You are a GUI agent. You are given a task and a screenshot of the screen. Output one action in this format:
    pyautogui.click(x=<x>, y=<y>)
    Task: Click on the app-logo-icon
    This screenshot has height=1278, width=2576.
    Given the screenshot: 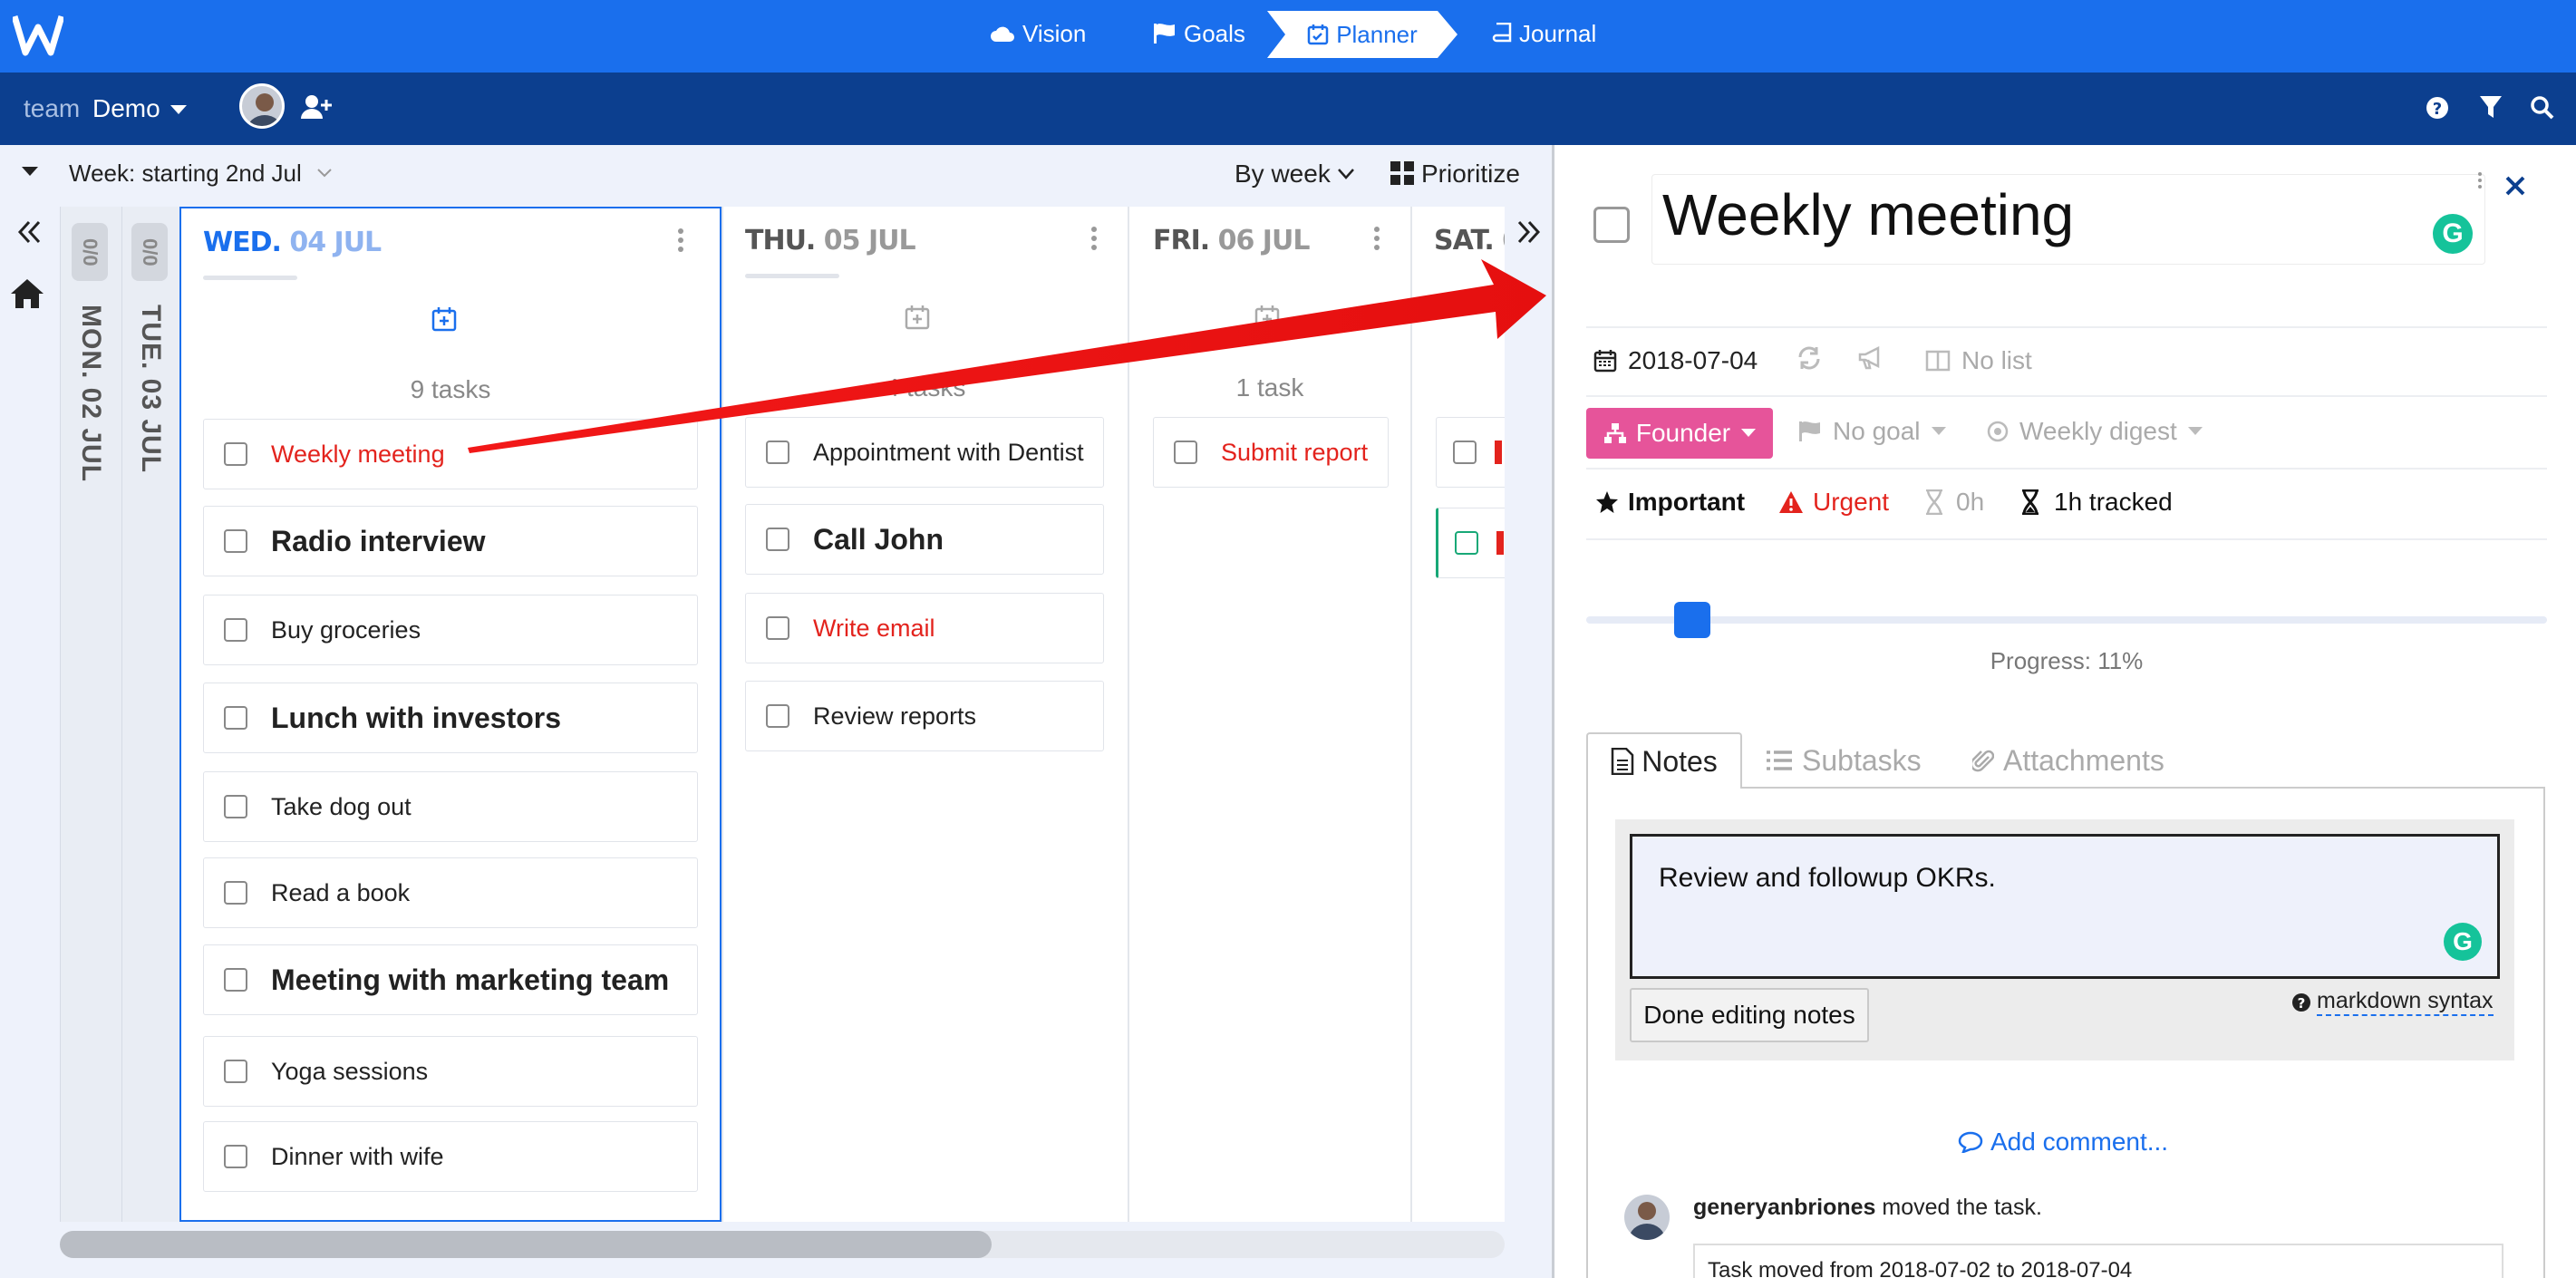 What is the action you would take?
    pyautogui.click(x=38, y=34)
    